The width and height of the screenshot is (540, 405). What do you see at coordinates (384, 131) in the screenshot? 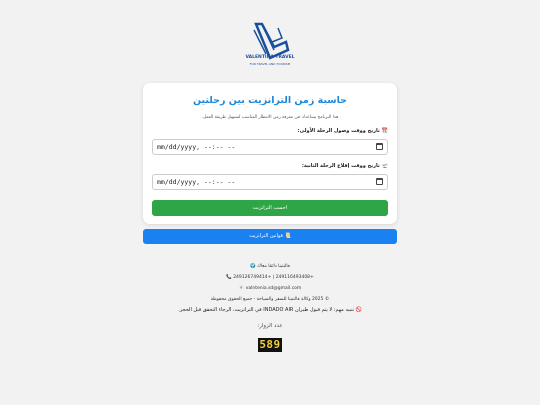
I see `calendar-icon: 📆` at bounding box center [384, 131].